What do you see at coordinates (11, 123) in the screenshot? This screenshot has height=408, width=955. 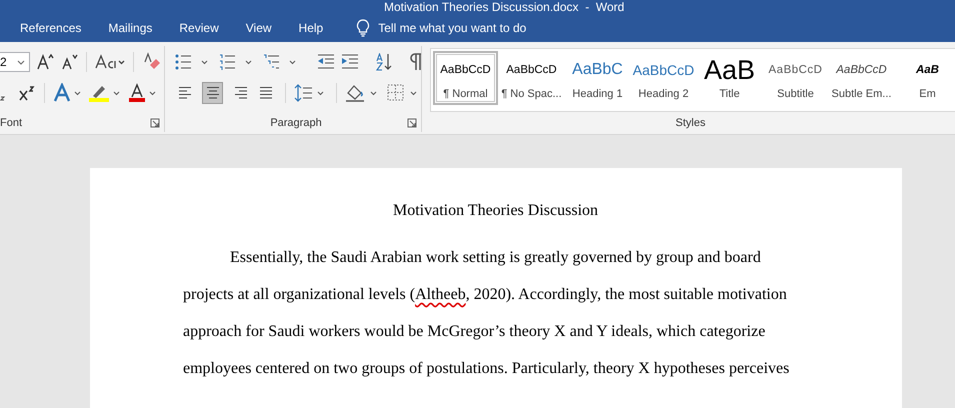 I see `group-label: Font` at bounding box center [11, 123].